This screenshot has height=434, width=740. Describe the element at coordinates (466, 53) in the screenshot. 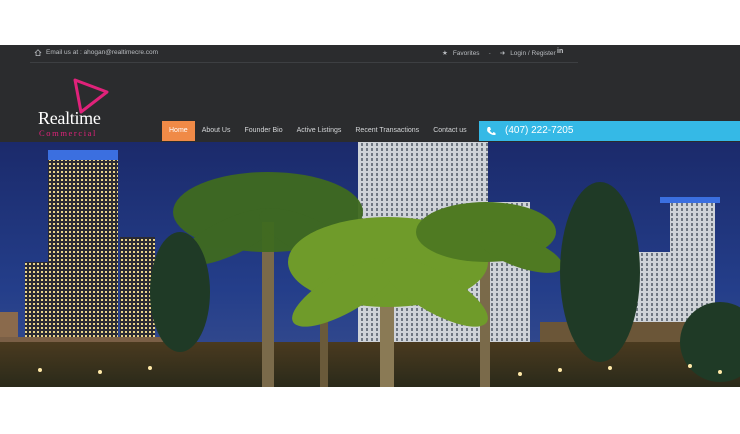

I see `favorites-link: Favorites` at that location.